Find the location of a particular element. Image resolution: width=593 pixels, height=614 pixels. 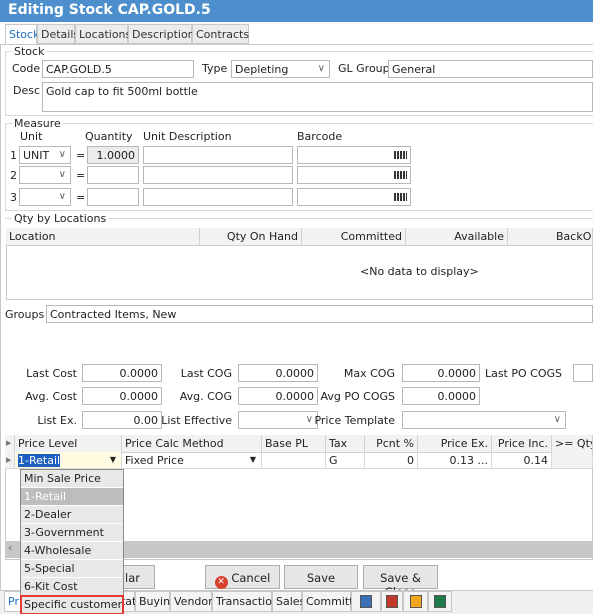

dropdown-item: 4-Wholesale is located at coordinates (72, 551).